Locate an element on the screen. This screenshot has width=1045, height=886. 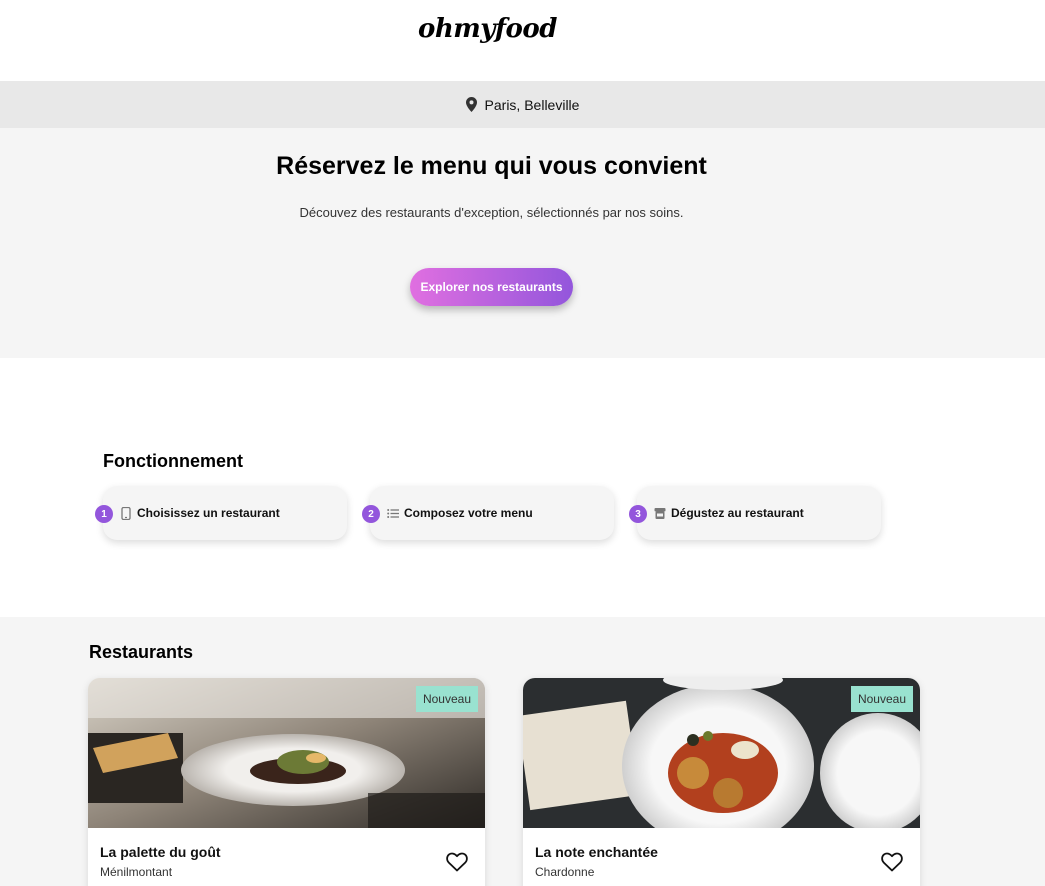
smartphone-icon is located at coordinates (126, 513).